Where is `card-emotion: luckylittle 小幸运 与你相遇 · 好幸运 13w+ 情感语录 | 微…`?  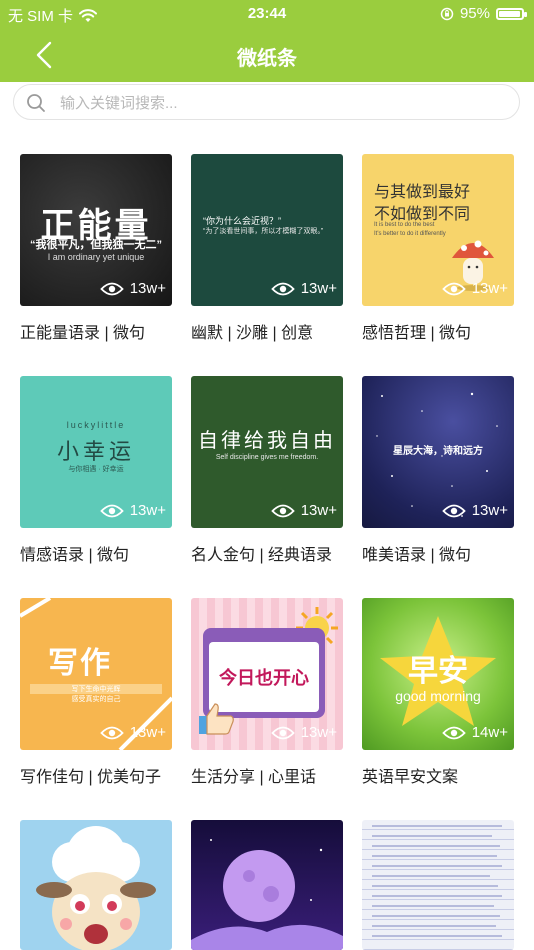
card-emotion: luckylittle 小幸运 与你相遇 · 好幸运 13w+ 情感语录 | 微… is located at coordinates (96, 471).